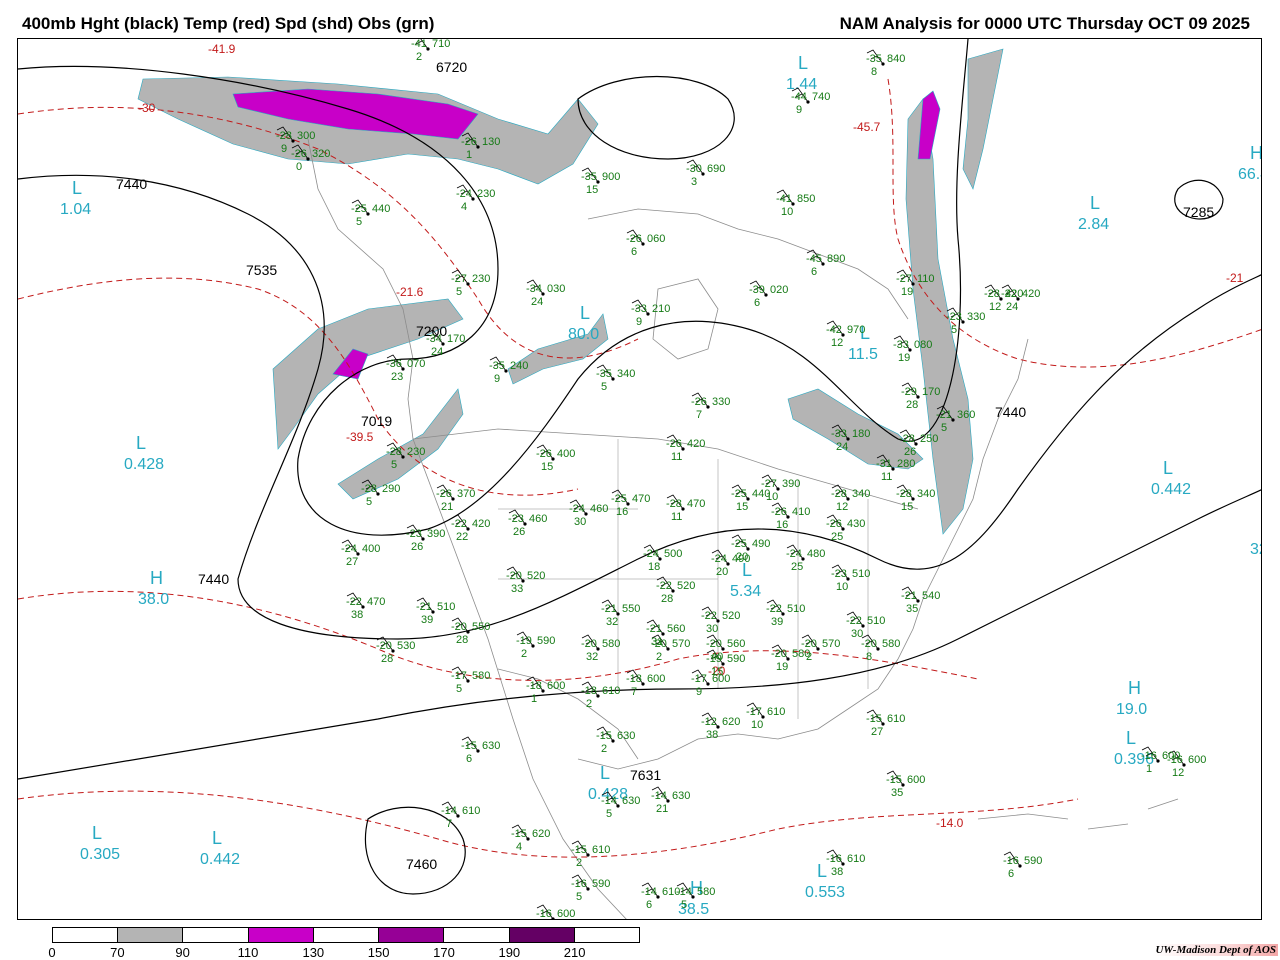 Image resolution: width=1280 pixels, height=960 pixels. What do you see at coordinates (75, 209) in the screenshot?
I see `center-value-label: 1.04` at bounding box center [75, 209].